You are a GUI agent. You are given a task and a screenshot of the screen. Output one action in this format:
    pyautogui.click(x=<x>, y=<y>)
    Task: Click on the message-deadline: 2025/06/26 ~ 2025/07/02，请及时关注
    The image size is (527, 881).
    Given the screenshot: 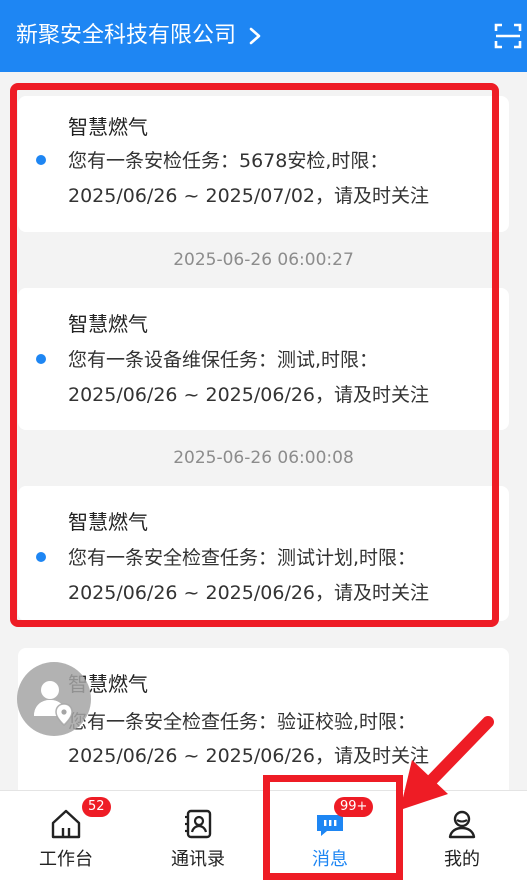 What is the action you would take?
    pyautogui.click(x=249, y=196)
    